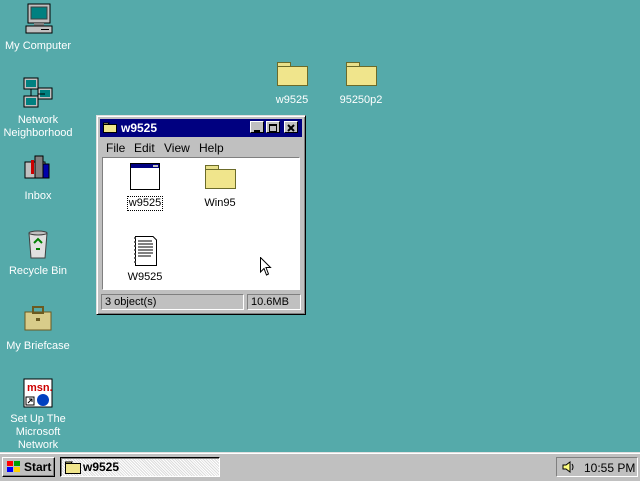 The width and height of the screenshot is (640, 481). Describe the element at coordinates (361, 100) in the screenshot. I see `desktop-icon-label: 95250p2` at that location.